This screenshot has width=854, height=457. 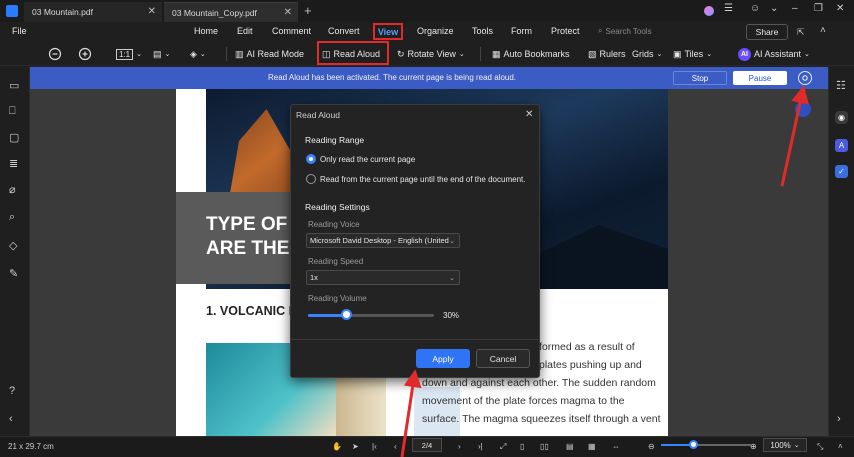 I want to click on app-logo-icon, so click(x=12, y=11).